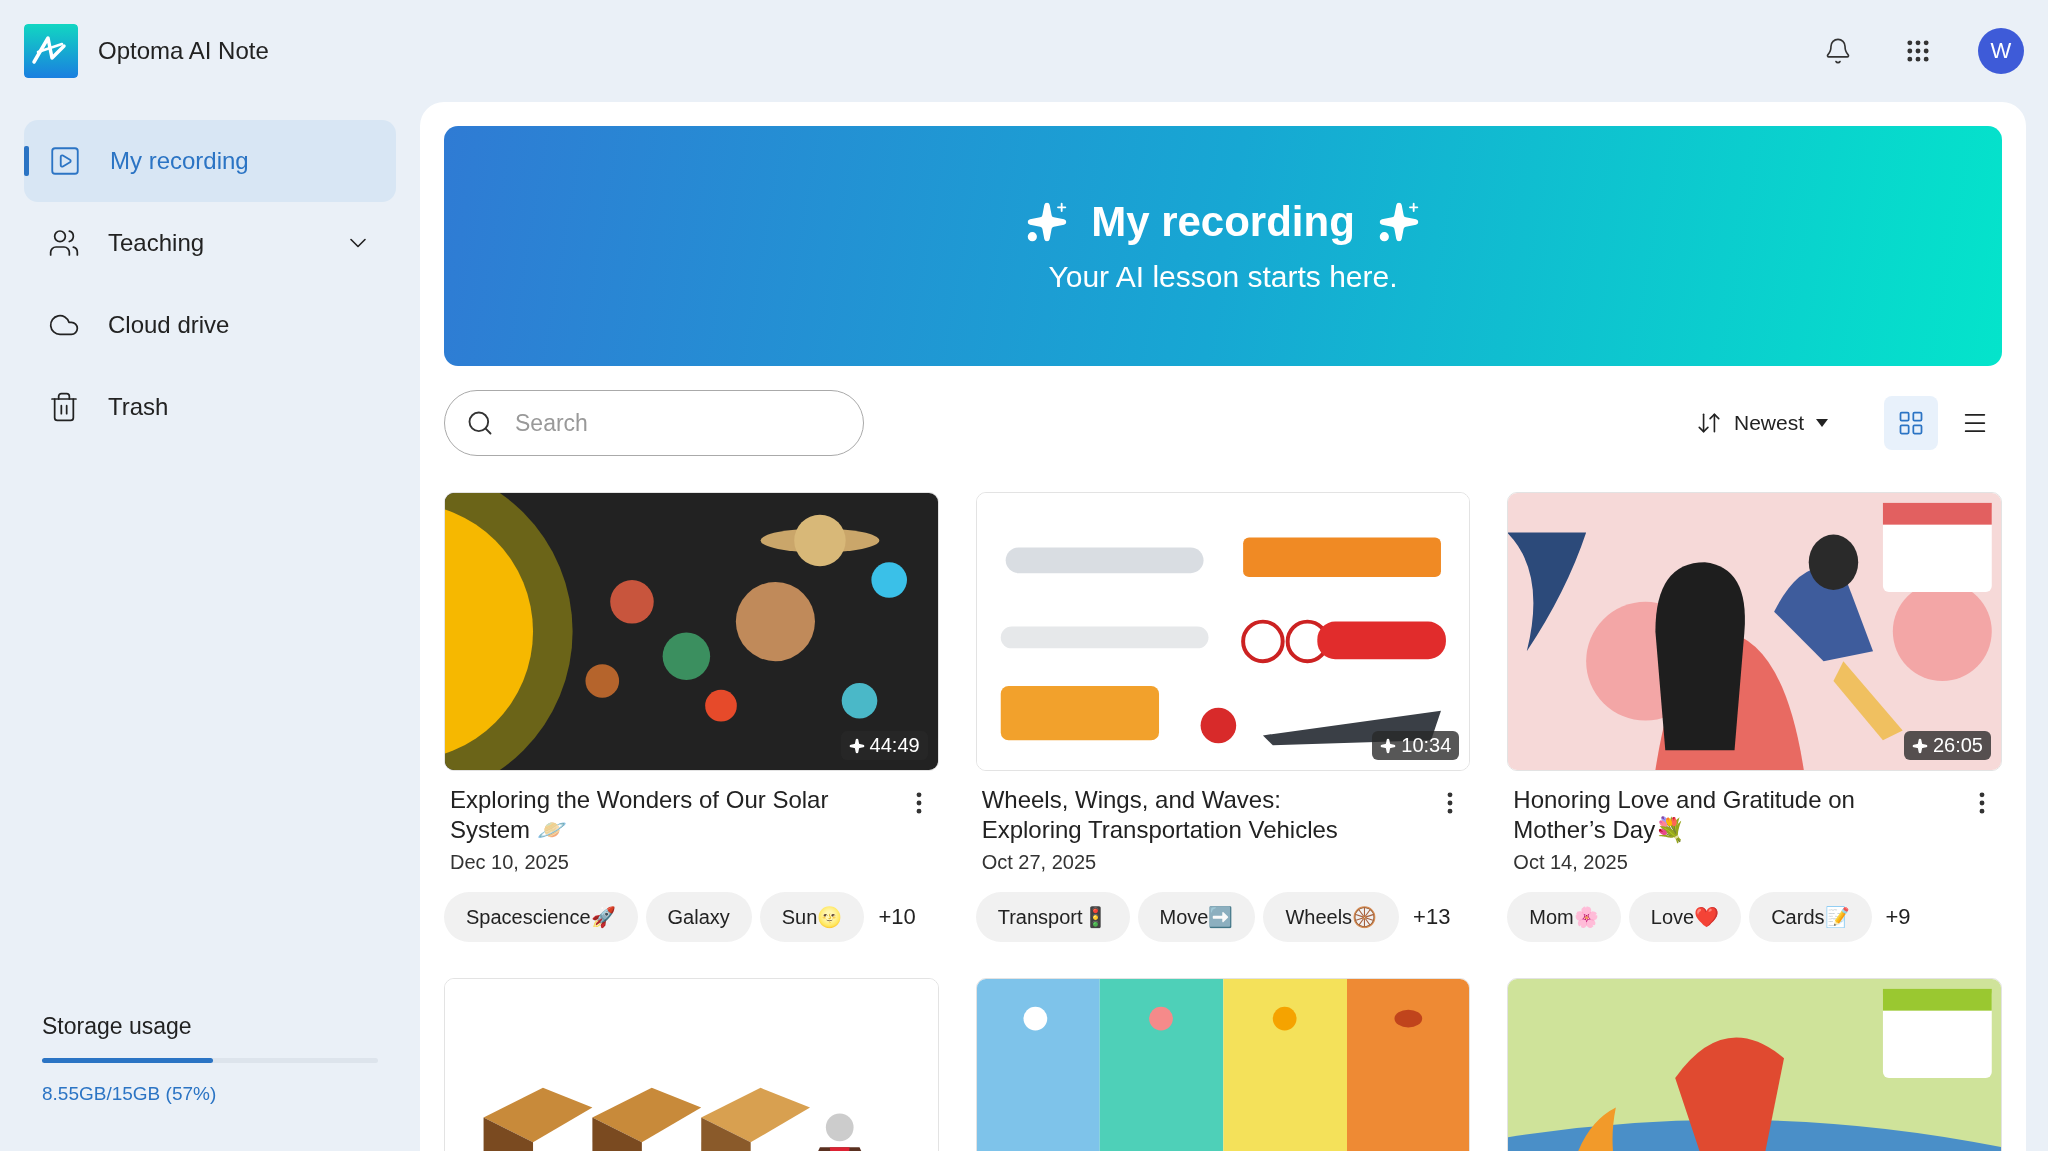  What do you see at coordinates (65, 161) in the screenshot?
I see `play-icon` at bounding box center [65, 161].